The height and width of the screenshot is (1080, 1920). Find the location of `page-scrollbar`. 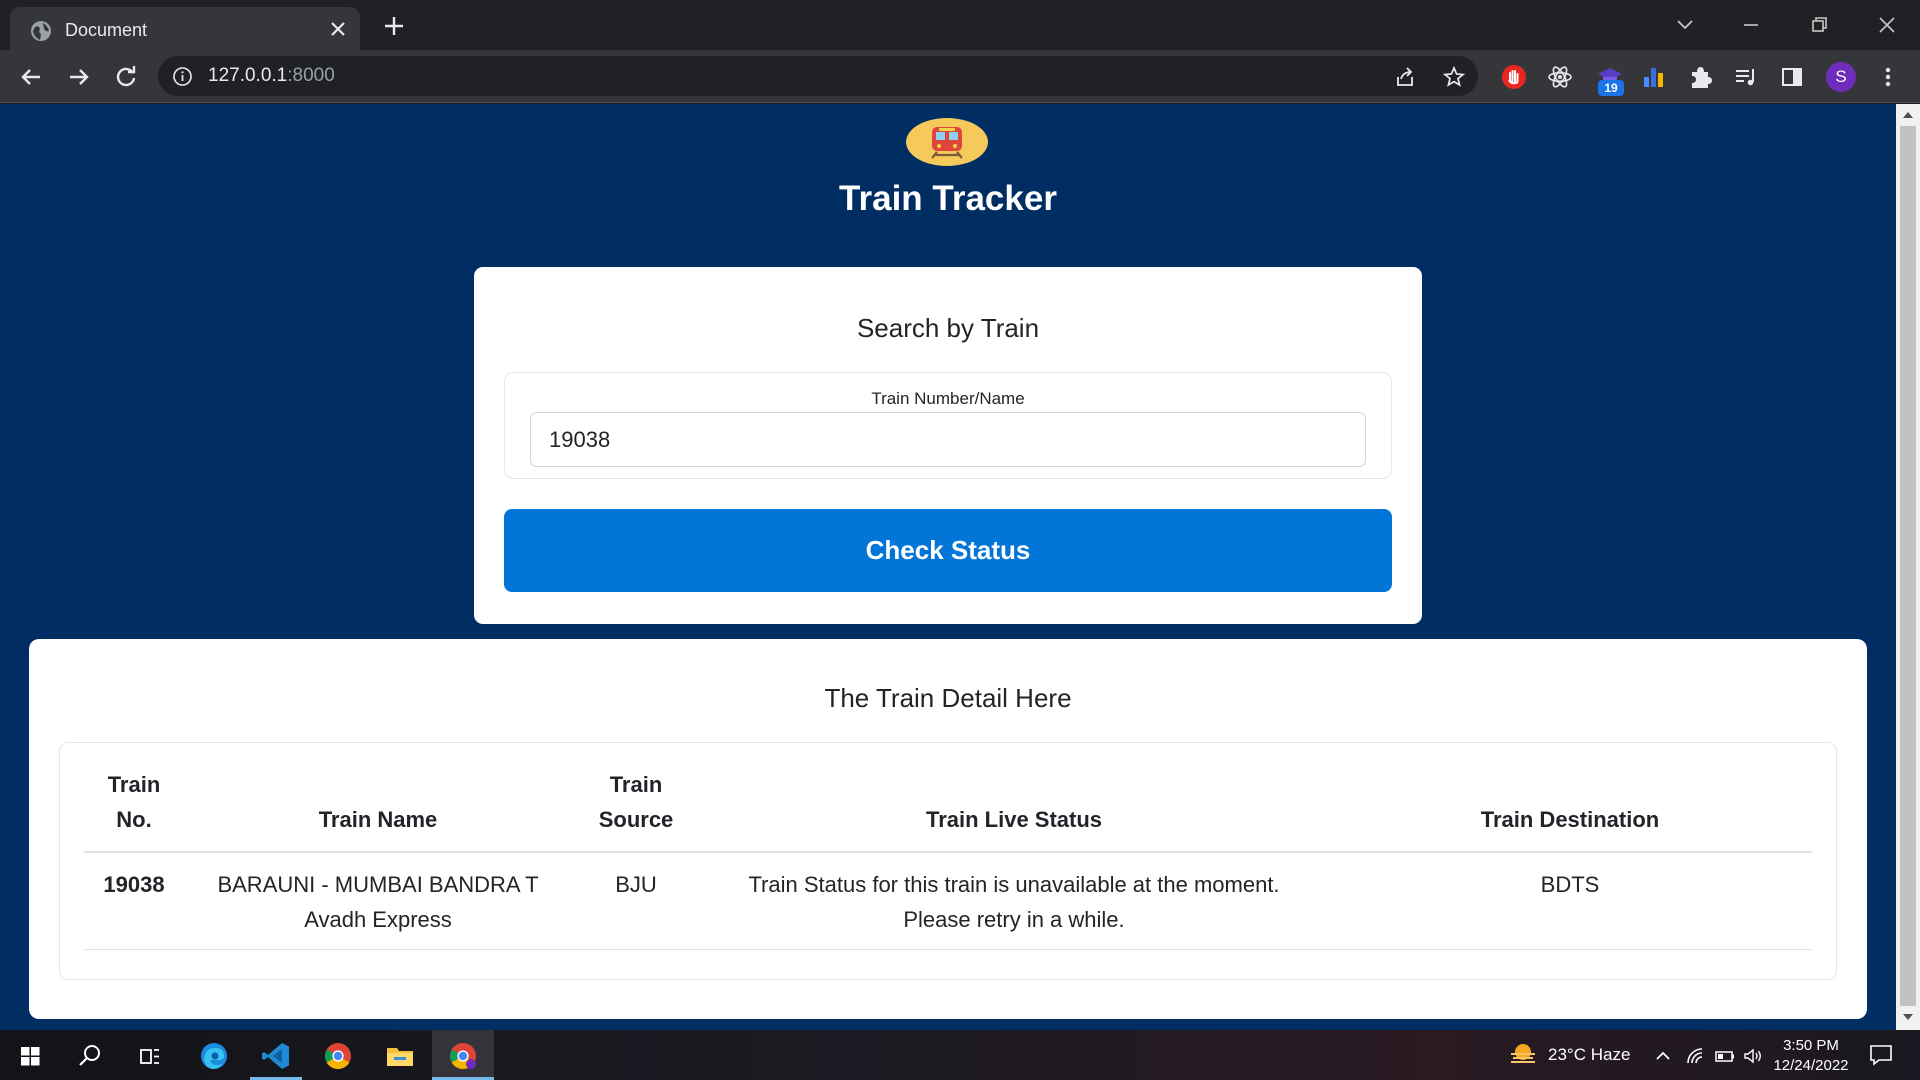

page-scrollbar is located at coordinates (1908, 567).